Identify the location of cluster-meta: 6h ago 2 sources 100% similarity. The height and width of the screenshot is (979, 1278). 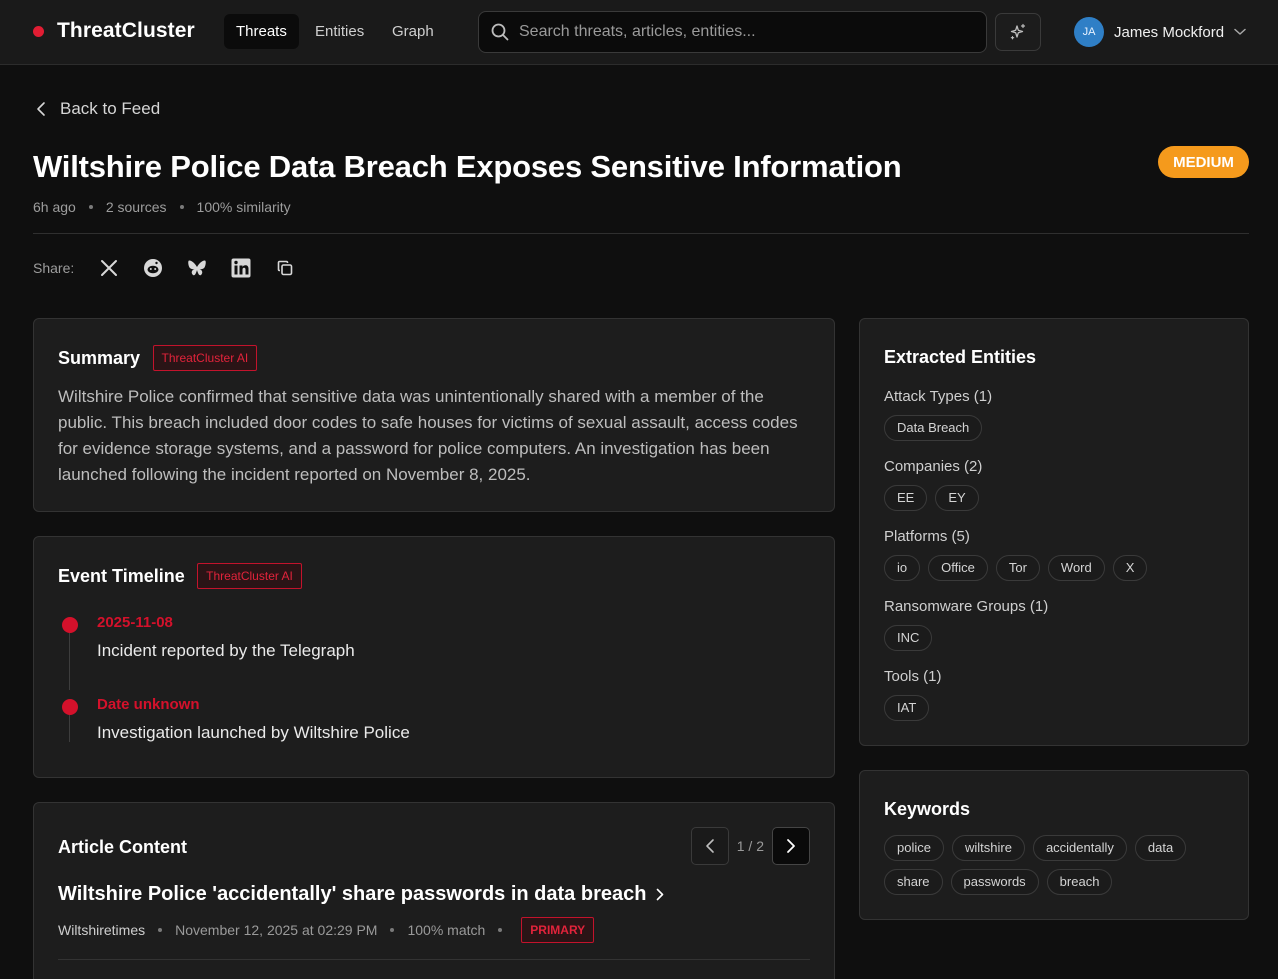
(162, 207).